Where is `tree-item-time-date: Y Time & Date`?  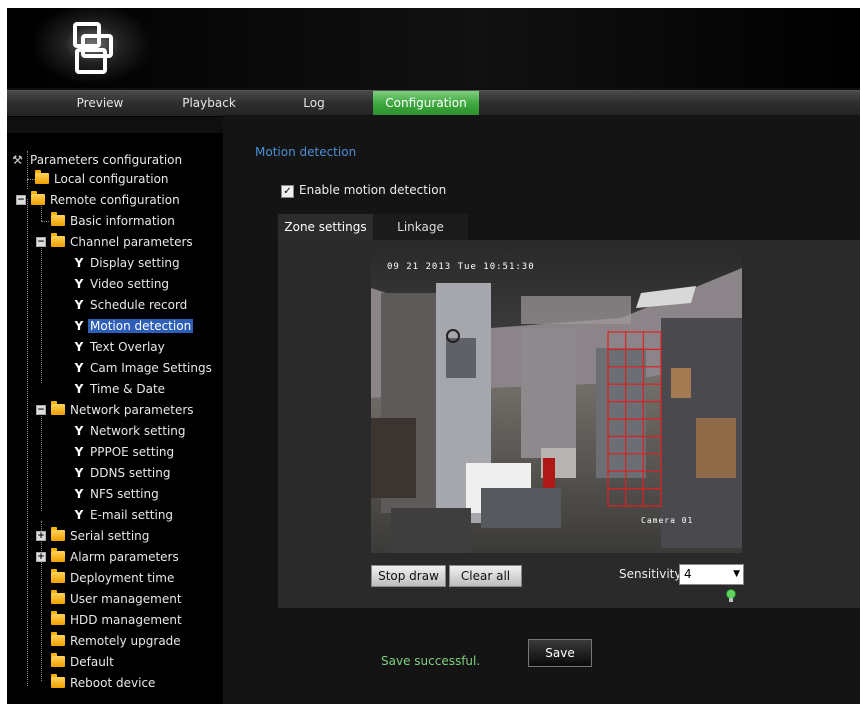 tree-item-time-date: Y Time & Date is located at coordinates (120, 389).